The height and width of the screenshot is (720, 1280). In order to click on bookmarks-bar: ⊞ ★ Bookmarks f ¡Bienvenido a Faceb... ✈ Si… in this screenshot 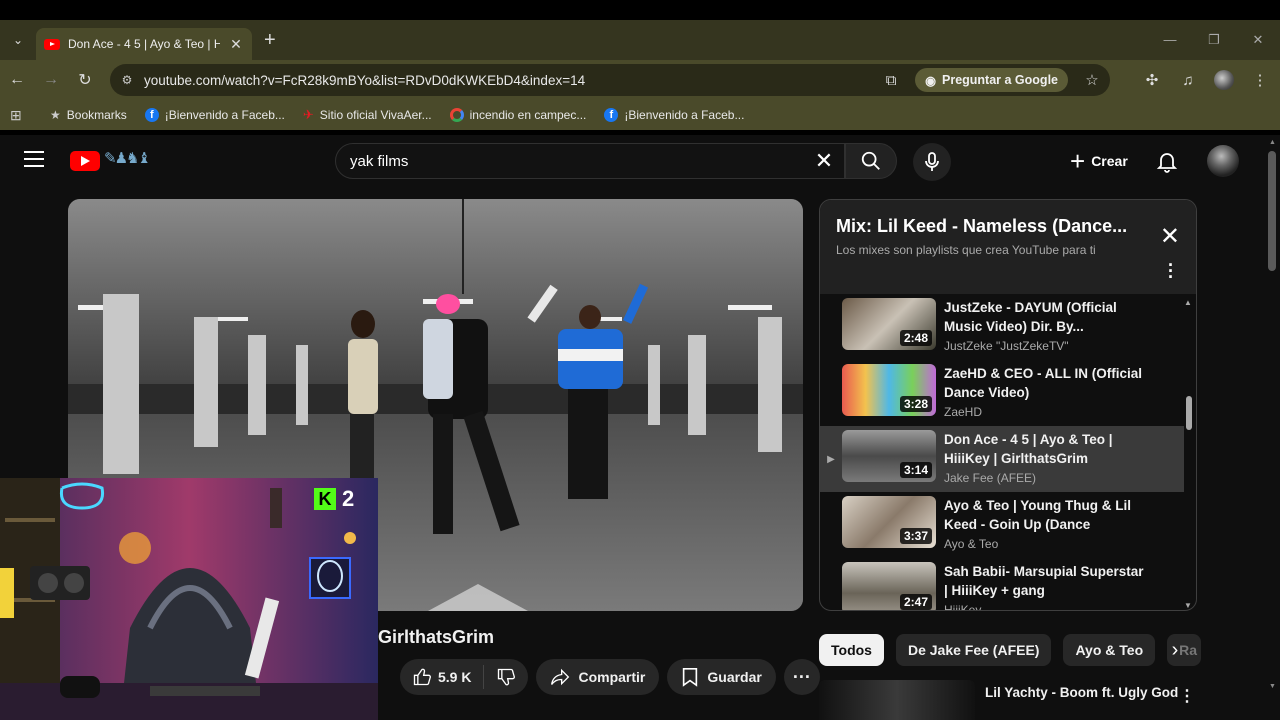, I will do `click(640, 115)`.